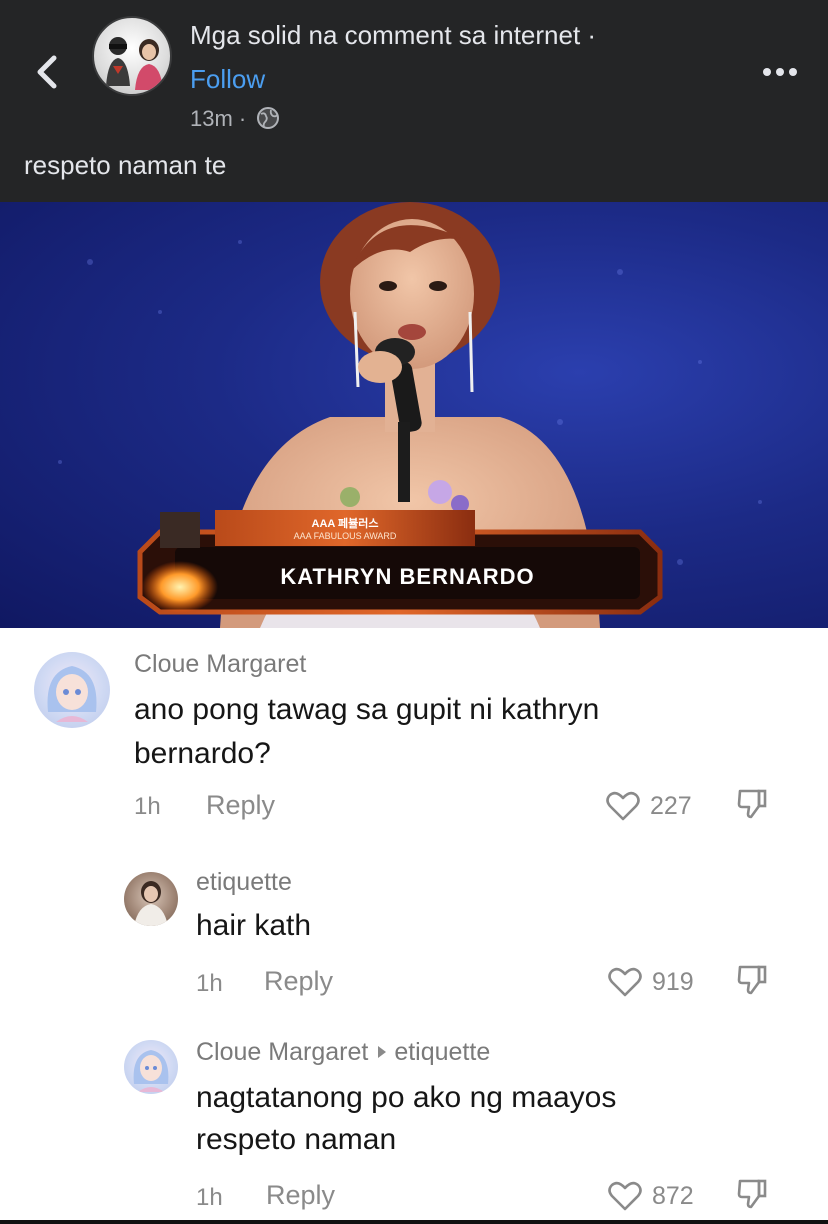 The height and width of the screenshot is (1224, 828). What do you see at coordinates (414, 1222) in the screenshot?
I see `bottom-divider` at bounding box center [414, 1222].